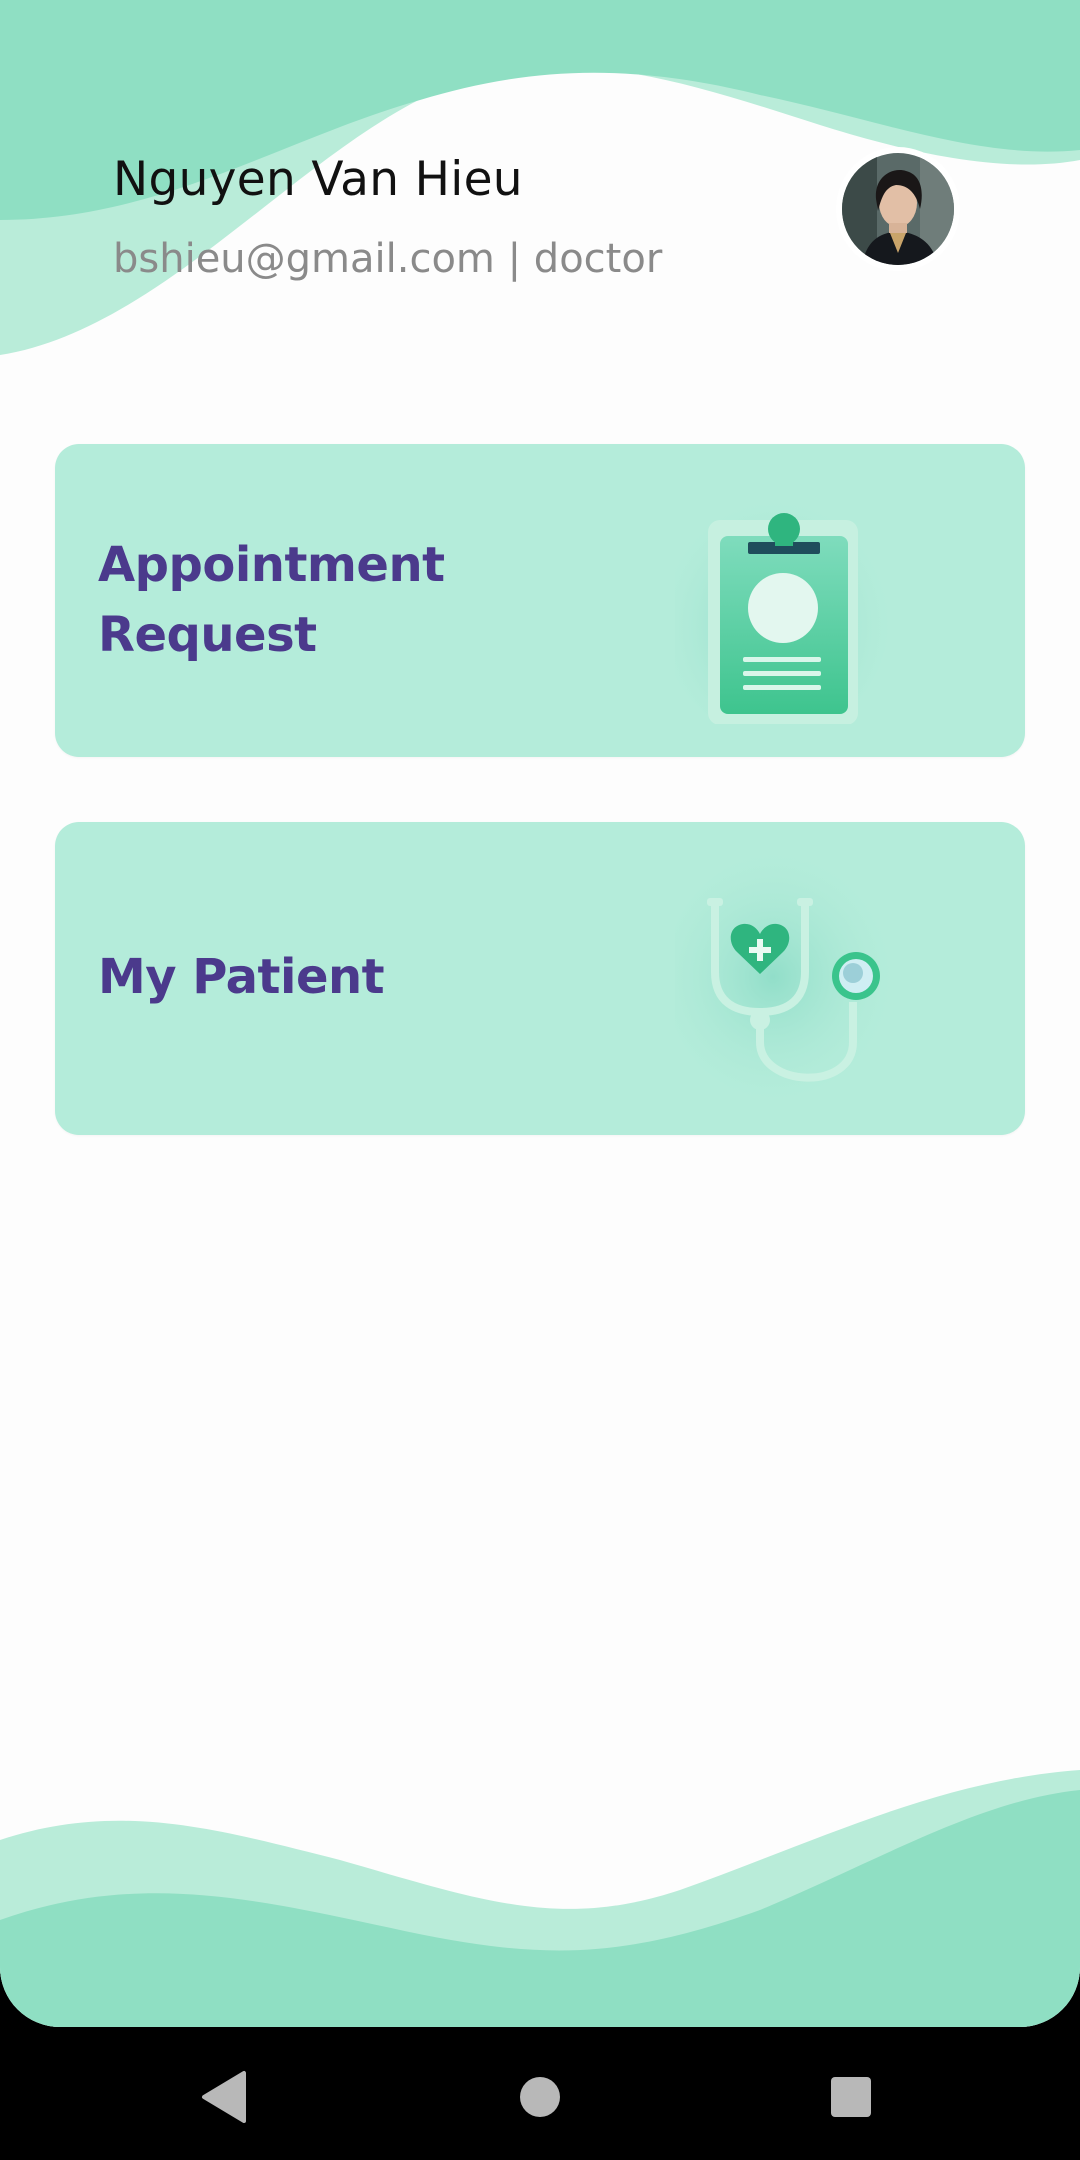 The width and height of the screenshot is (1080, 2160). What do you see at coordinates (540, 1898) in the screenshot?
I see `bottom-wave-decoration` at bounding box center [540, 1898].